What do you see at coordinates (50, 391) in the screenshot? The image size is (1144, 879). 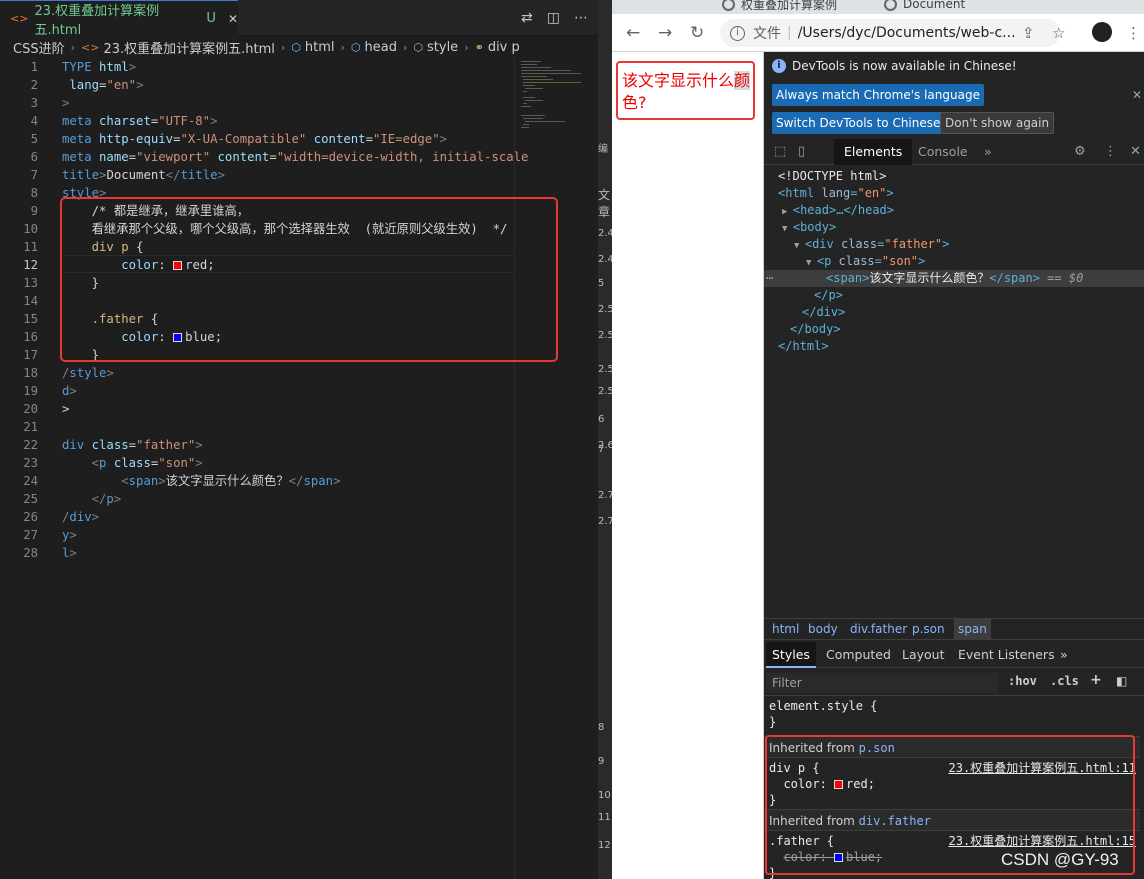 I see `code-line: 19 d>` at bounding box center [50, 391].